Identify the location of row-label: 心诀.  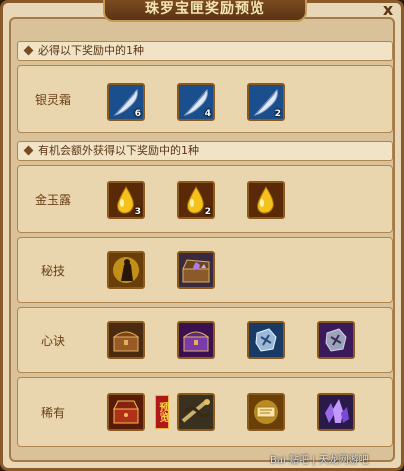
(52, 340).